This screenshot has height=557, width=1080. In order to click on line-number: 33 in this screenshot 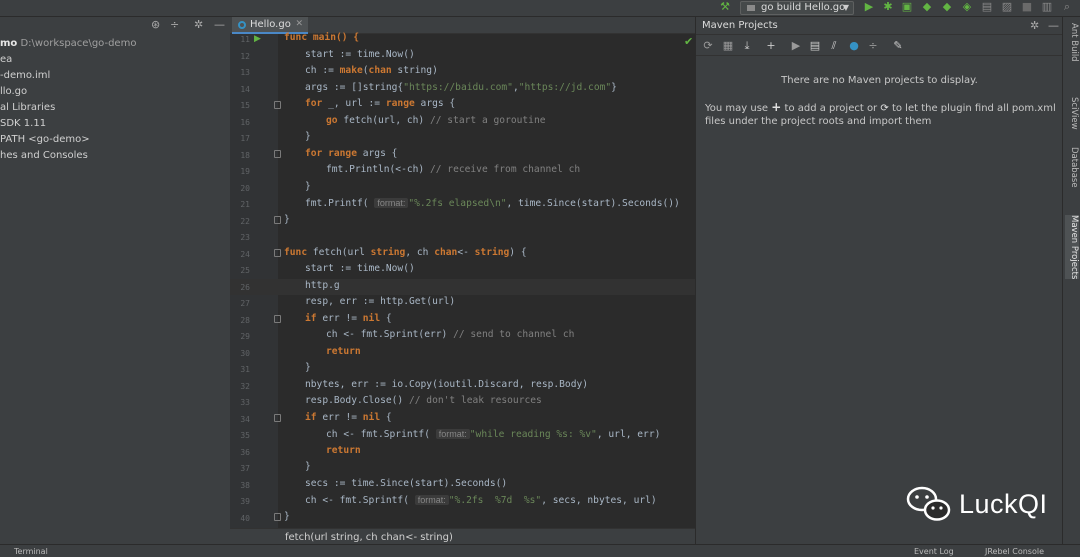, I will do `click(245, 402)`.